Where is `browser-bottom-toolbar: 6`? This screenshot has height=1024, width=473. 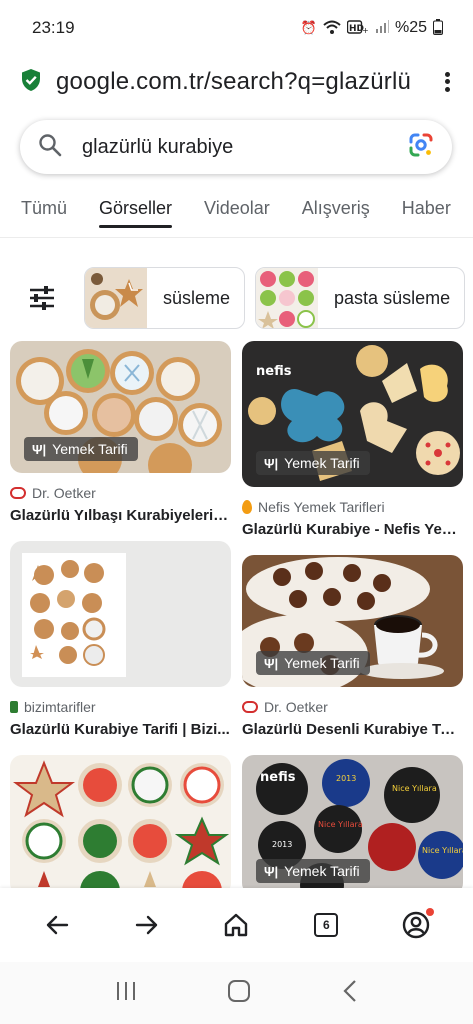 browser-bottom-toolbar: 6 is located at coordinates (236, 925).